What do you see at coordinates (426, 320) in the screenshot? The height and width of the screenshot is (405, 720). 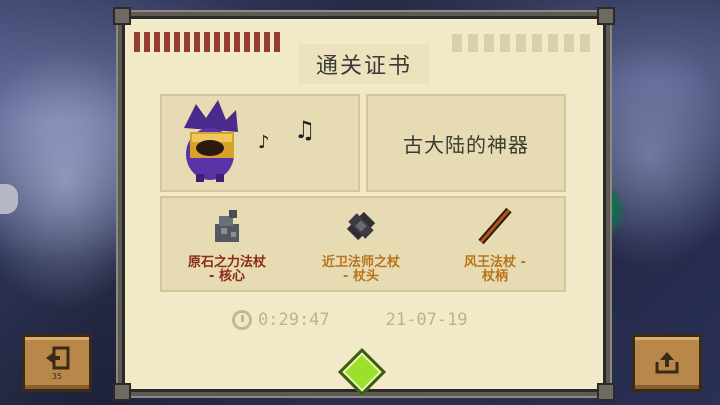 I see `clear-date: 21-07-19` at bounding box center [426, 320].